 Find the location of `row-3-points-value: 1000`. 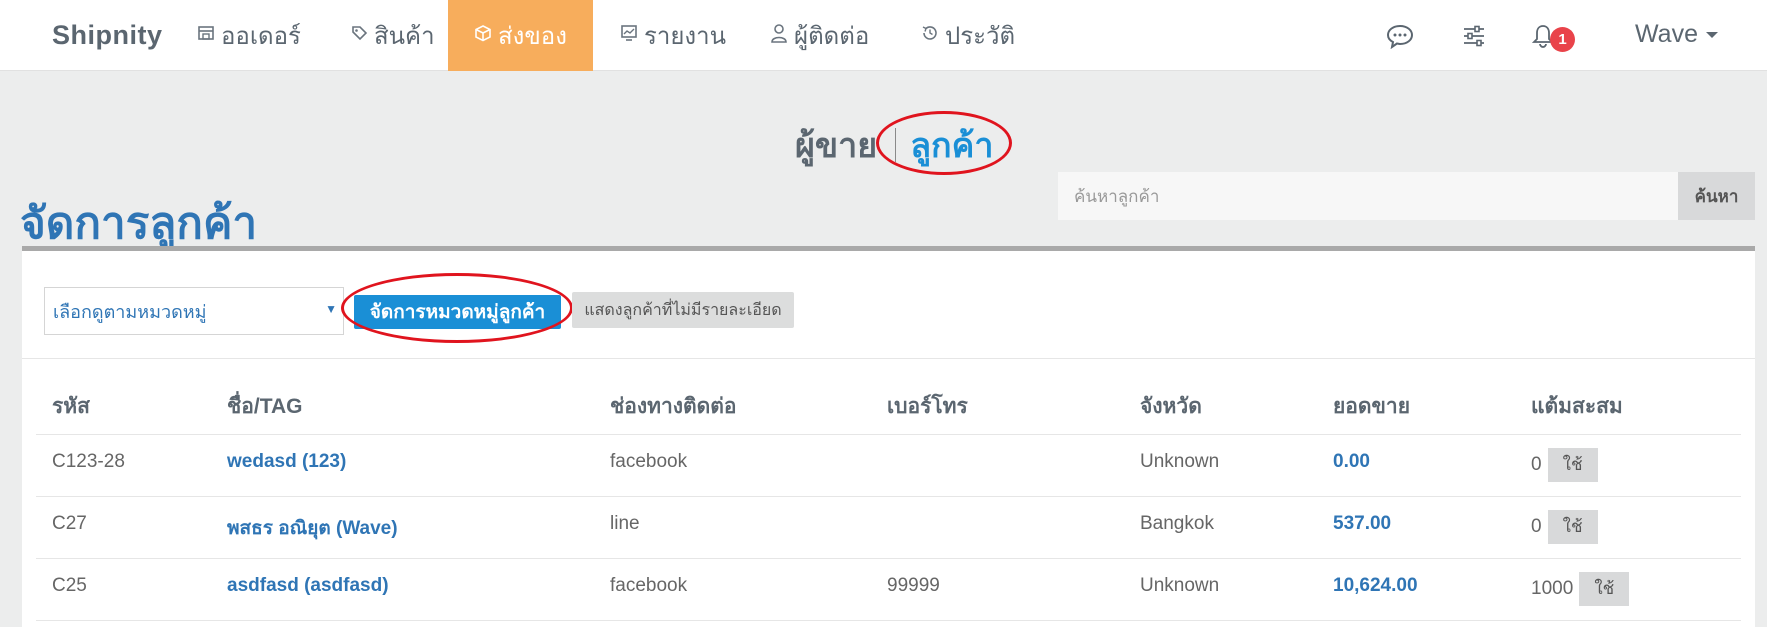

row-3-points-value: 1000 is located at coordinates (1552, 588).